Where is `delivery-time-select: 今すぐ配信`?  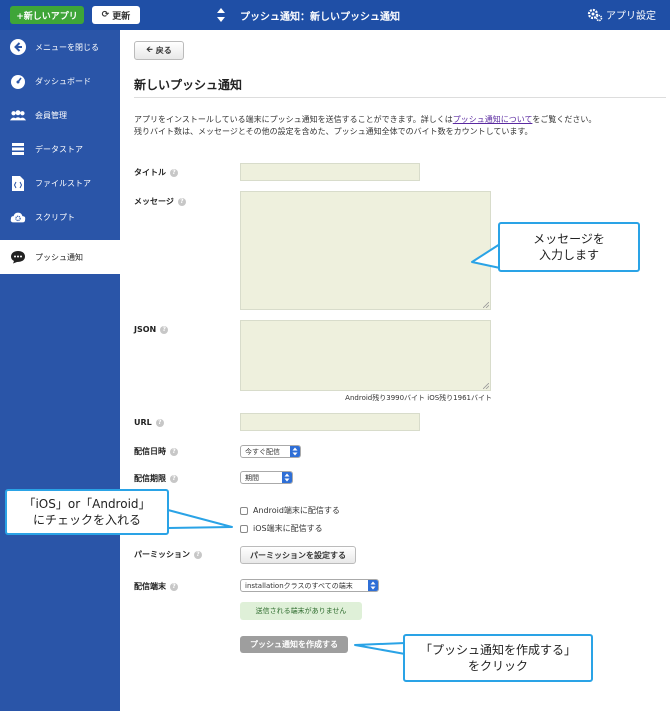
delivery-time-select: 今すぐ配信 is located at coordinates (270, 451).